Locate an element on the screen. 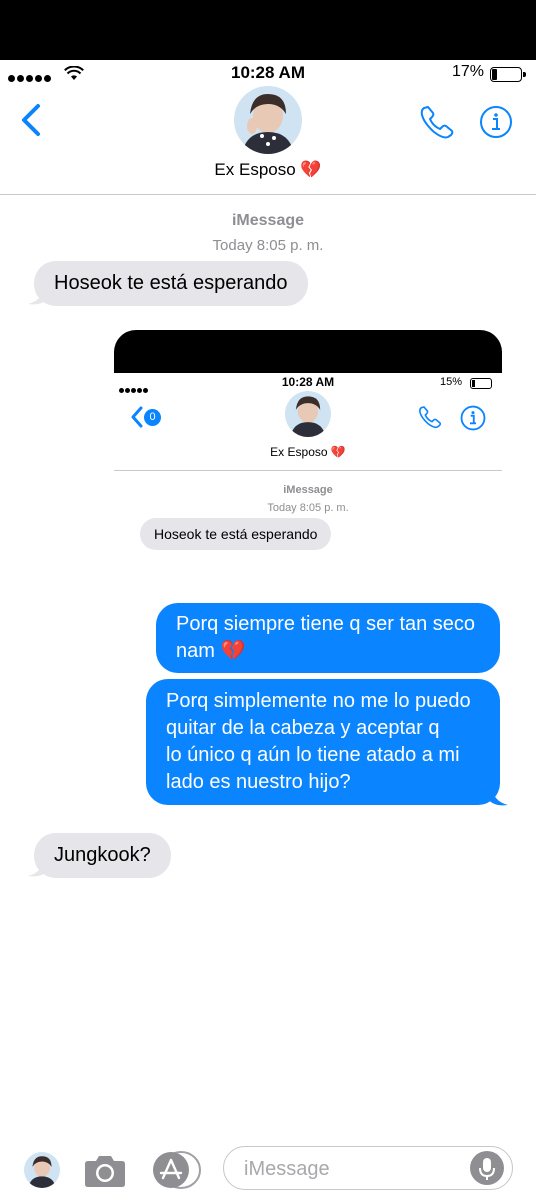  message-line: quitar de la cabeza y aceptar q is located at coordinates (303, 728).